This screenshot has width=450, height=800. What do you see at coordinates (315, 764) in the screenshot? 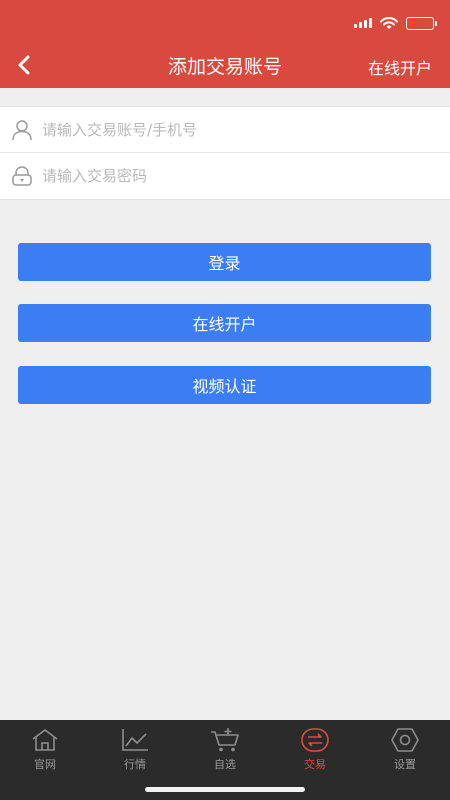
I see `tab-label: 交易` at bounding box center [315, 764].